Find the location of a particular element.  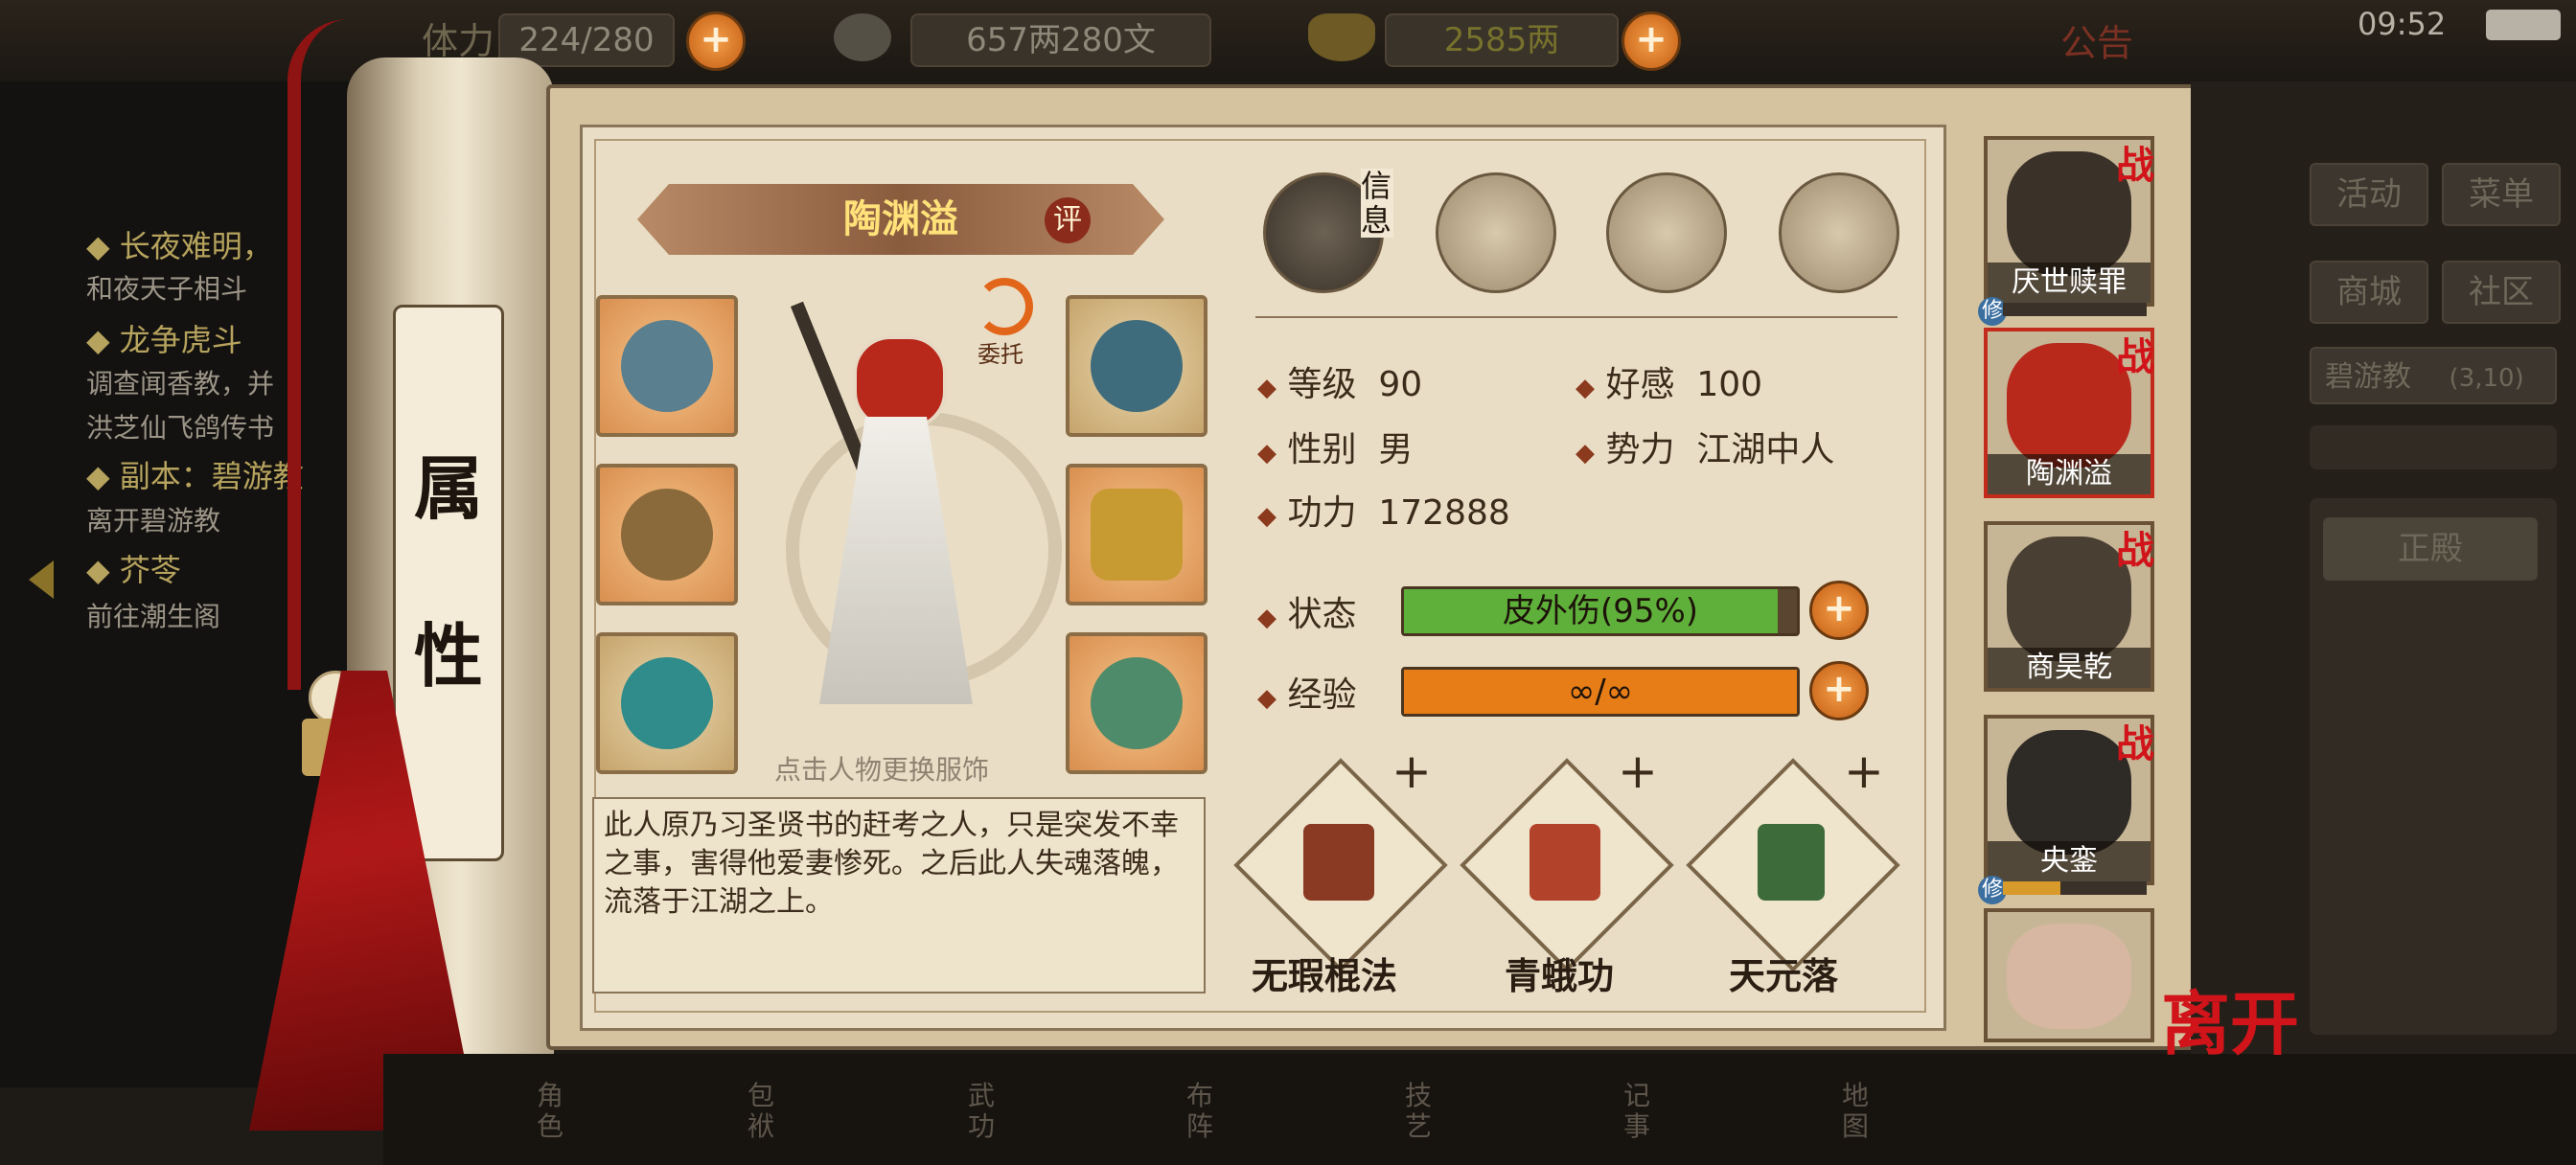

nav-character: 角色 is located at coordinates (551, 1111).